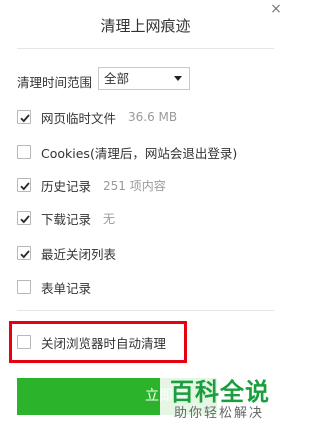  What do you see at coordinates (24, 152) in the screenshot?
I see `checkbox-cookies` at bounding box center [24, 152].